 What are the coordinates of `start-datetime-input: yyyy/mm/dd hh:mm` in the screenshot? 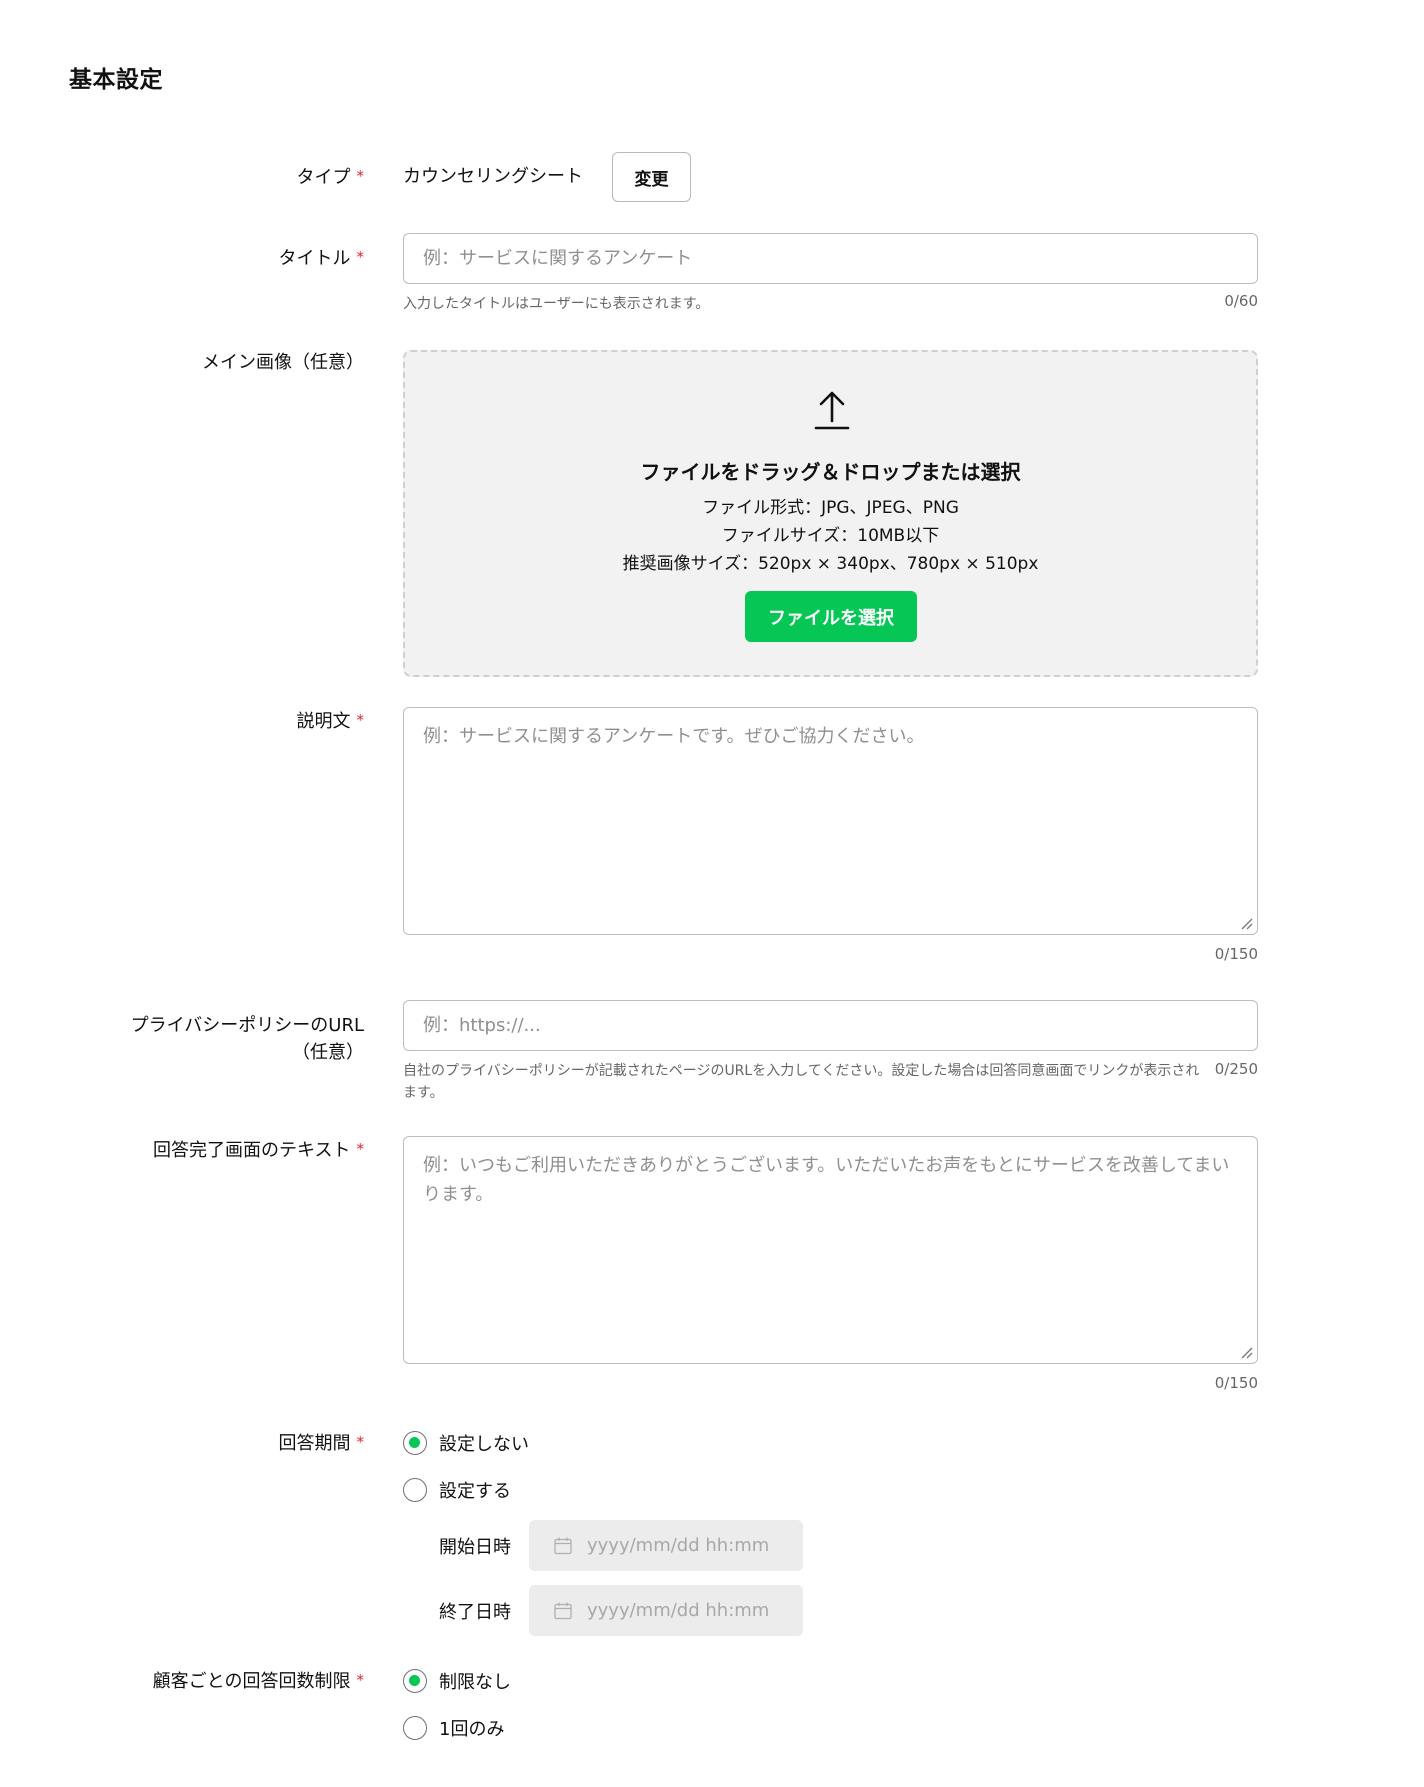 It's located at (666, 1545).